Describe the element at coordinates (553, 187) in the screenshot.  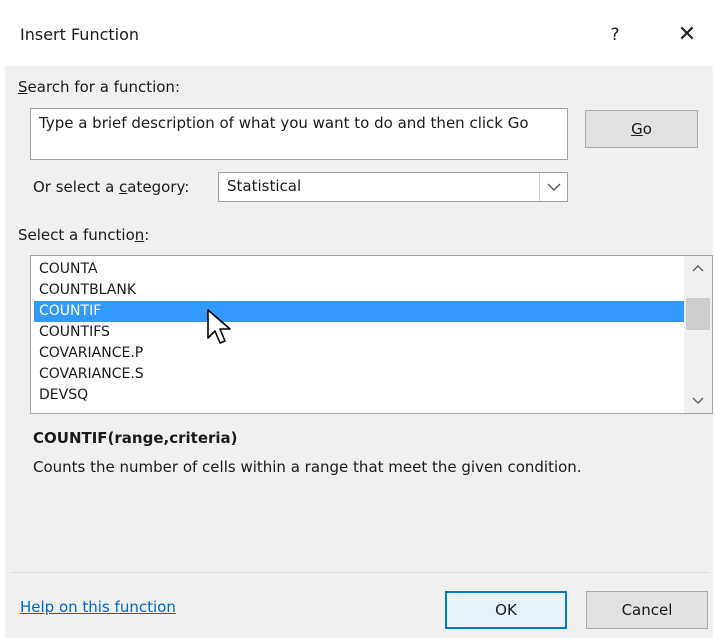
I see `chevron-down-icon` at that location.